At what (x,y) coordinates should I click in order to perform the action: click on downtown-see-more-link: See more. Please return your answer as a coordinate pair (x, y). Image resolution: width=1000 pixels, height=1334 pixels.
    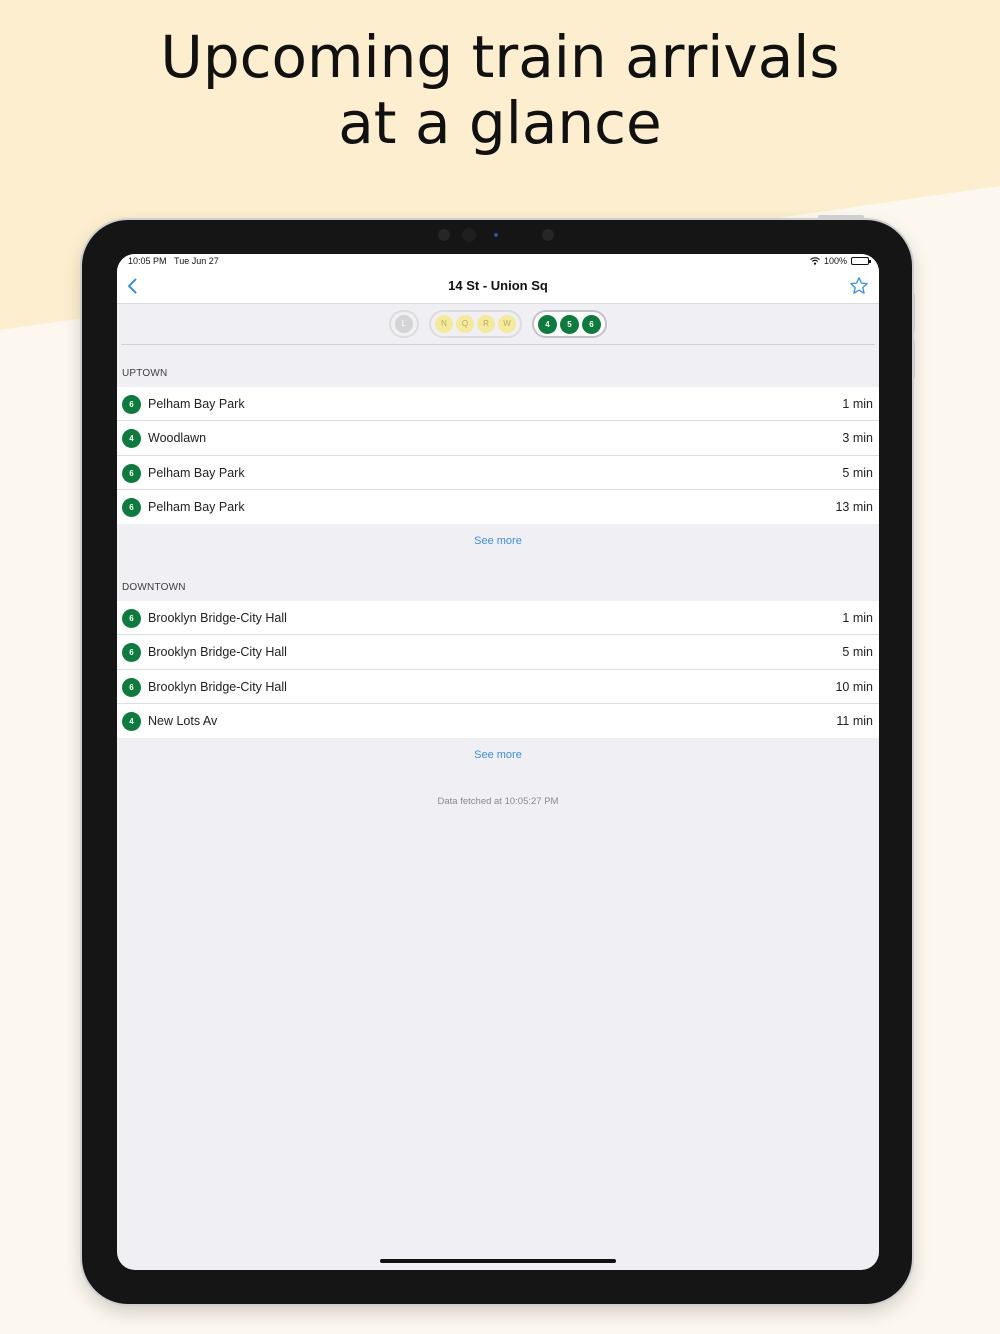
    Looking at the image, I should click on (498, 755).